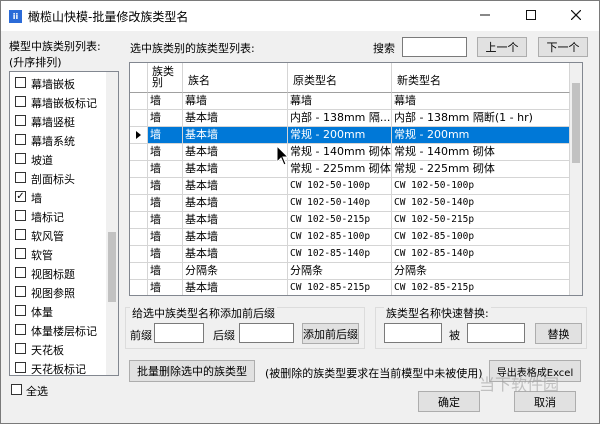 The width and height of the screenshot is (600, 424). I want to click on grid-cell-family: 分隔条, so click(235, 271).